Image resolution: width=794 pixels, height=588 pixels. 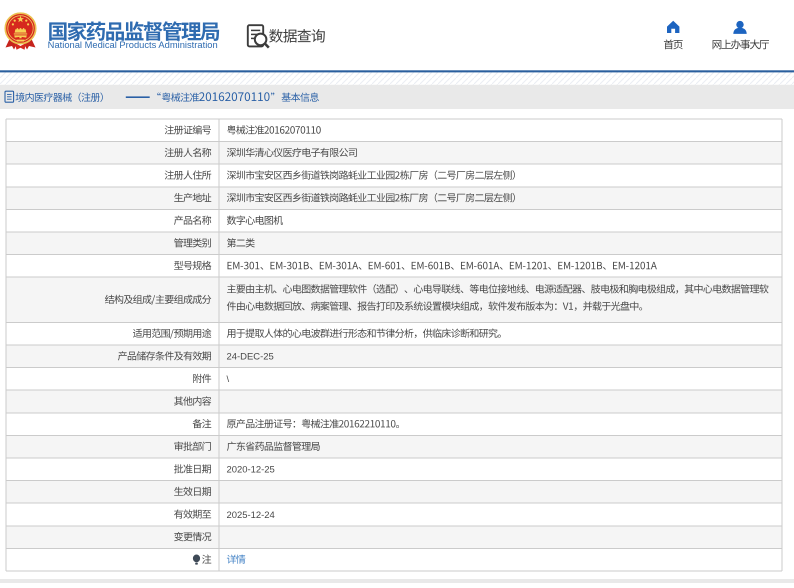 I want to click on svg-text: 2025-12-24, so click(x=251, y=515).